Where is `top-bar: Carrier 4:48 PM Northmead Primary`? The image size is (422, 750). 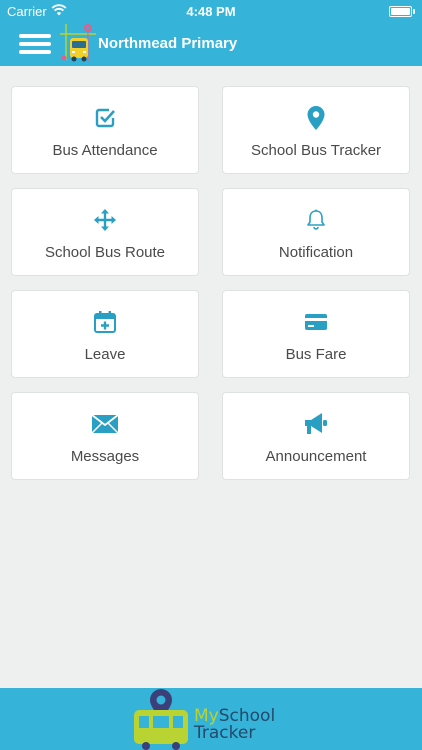
top-bar: Carrier 4:48 PM Northmead Primary is located at coordinates (211, 33).